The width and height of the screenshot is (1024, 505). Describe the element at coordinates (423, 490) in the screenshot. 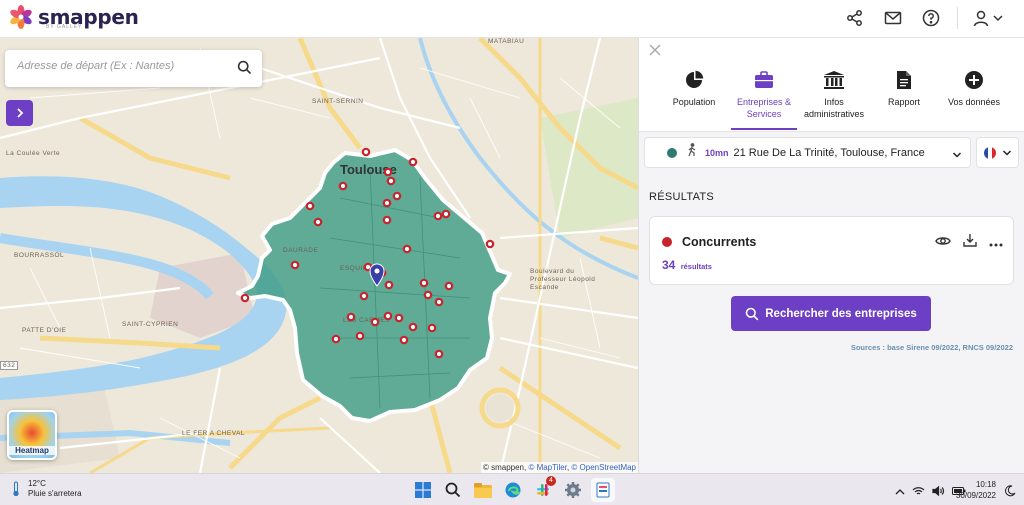

I see `windows-start-icon` at that location.